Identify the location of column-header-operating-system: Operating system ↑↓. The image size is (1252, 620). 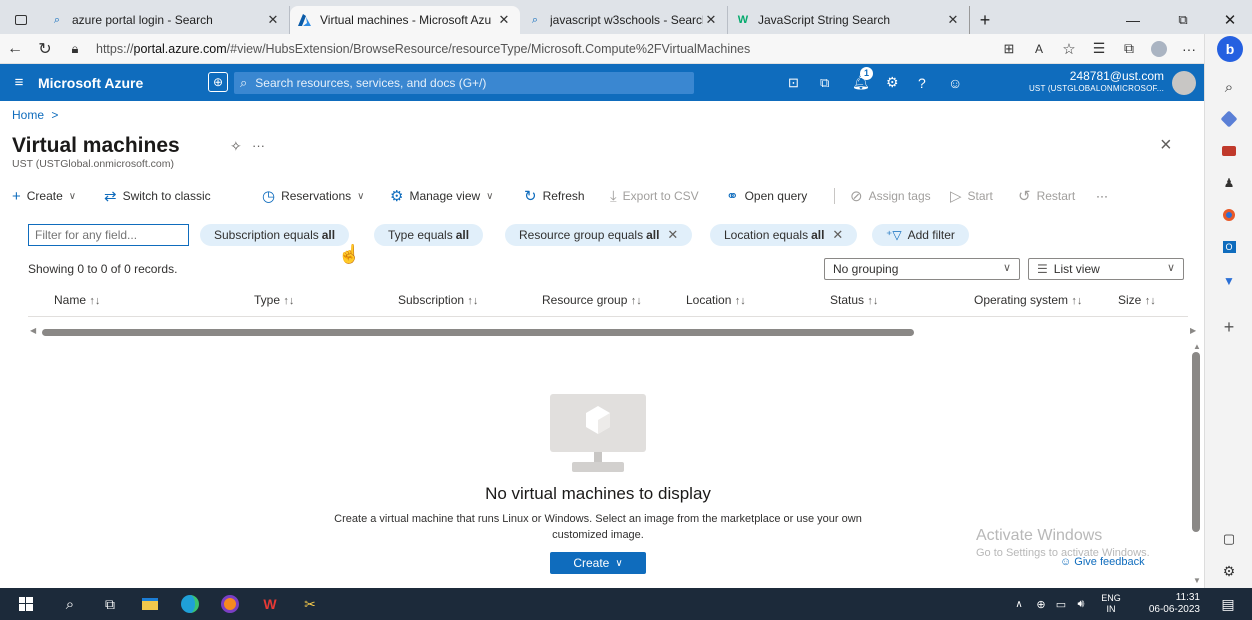
(1028, 300).